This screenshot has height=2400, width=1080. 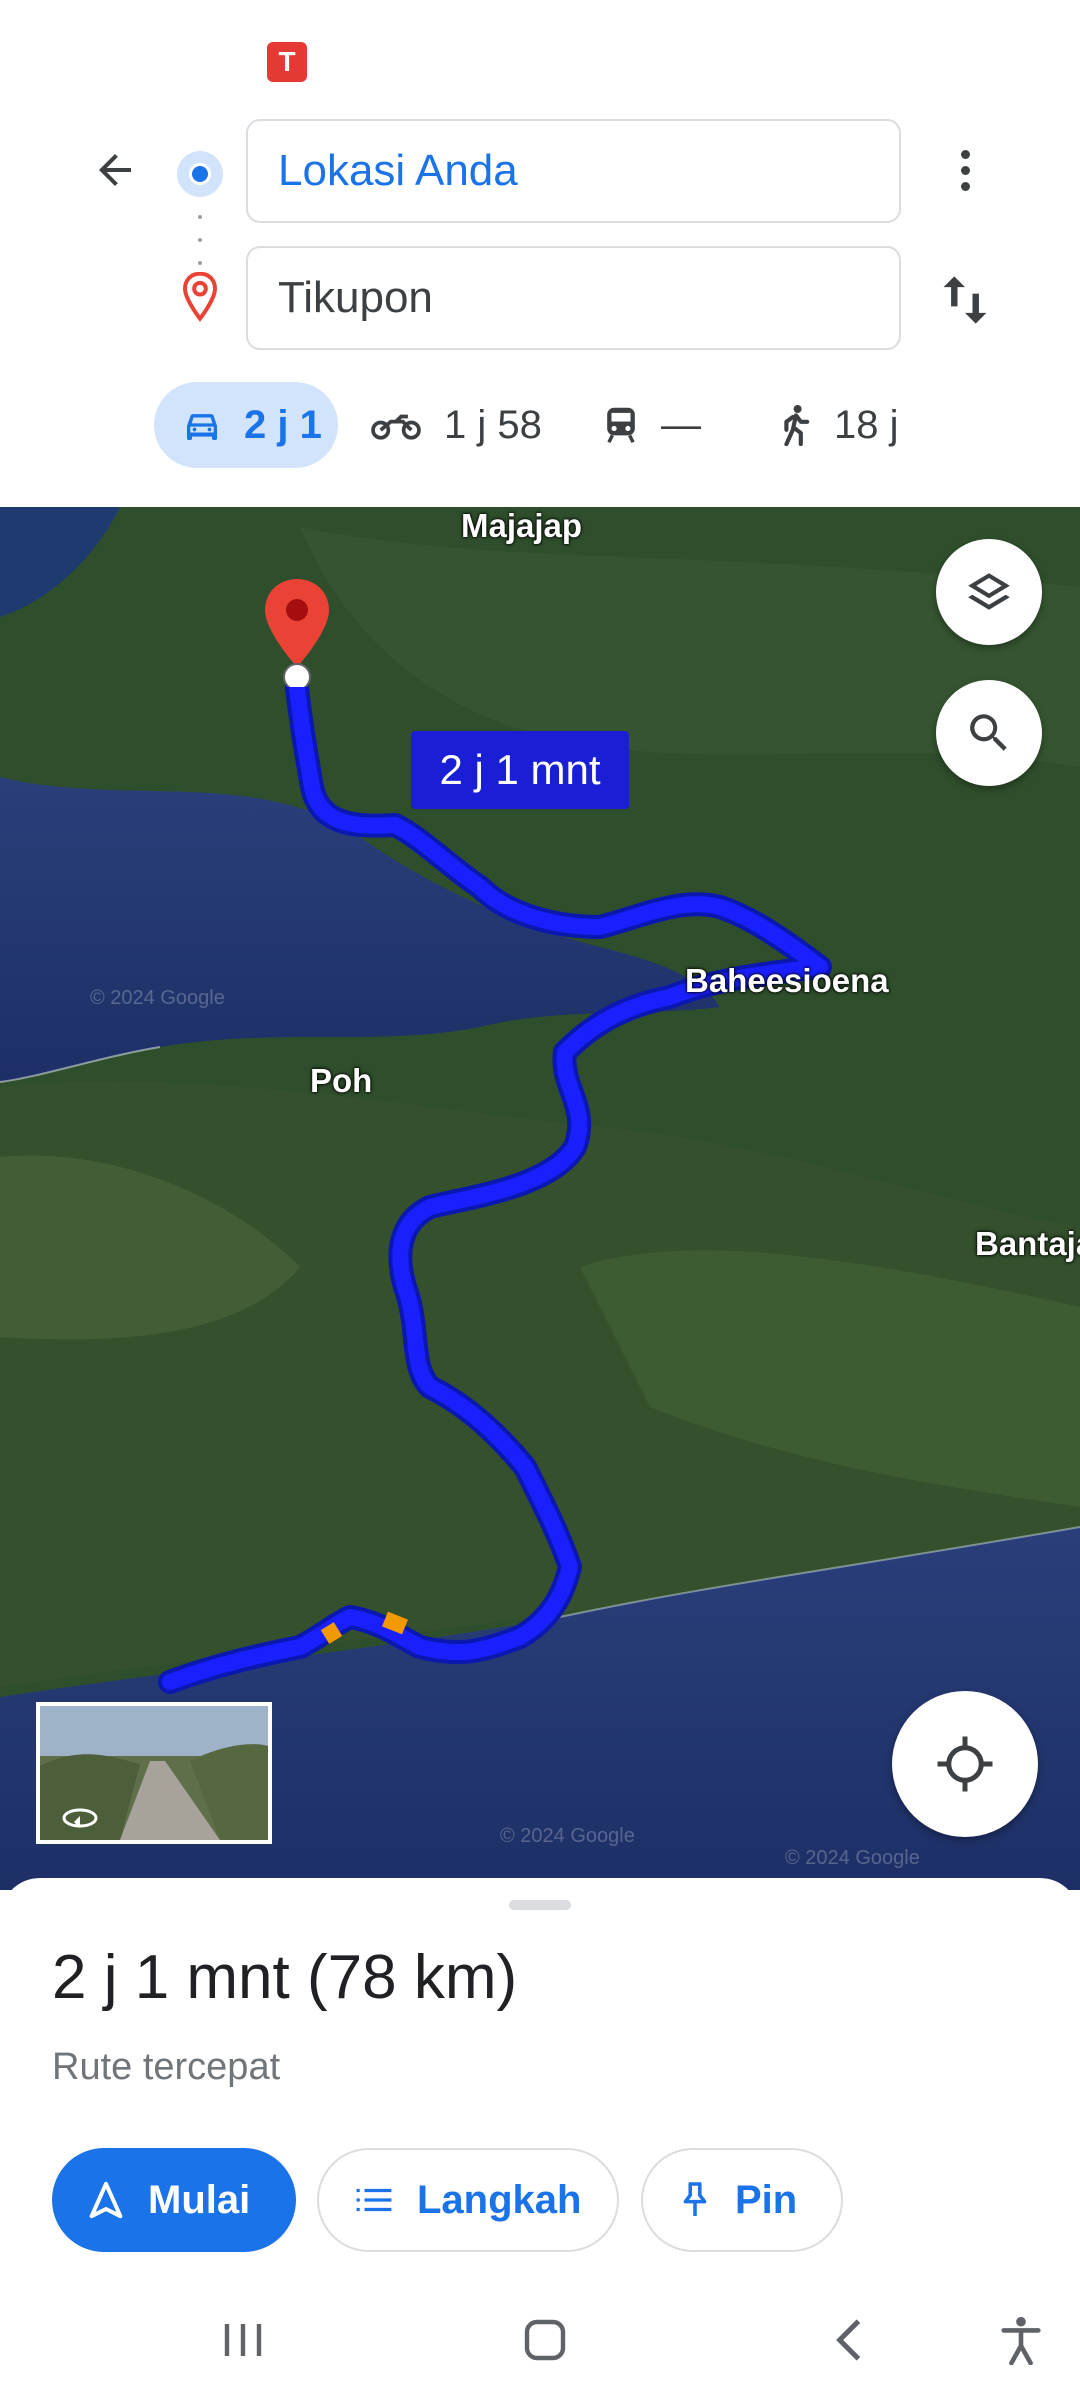 I want to click on arrow-back-icon, so click(x=115, y=170).